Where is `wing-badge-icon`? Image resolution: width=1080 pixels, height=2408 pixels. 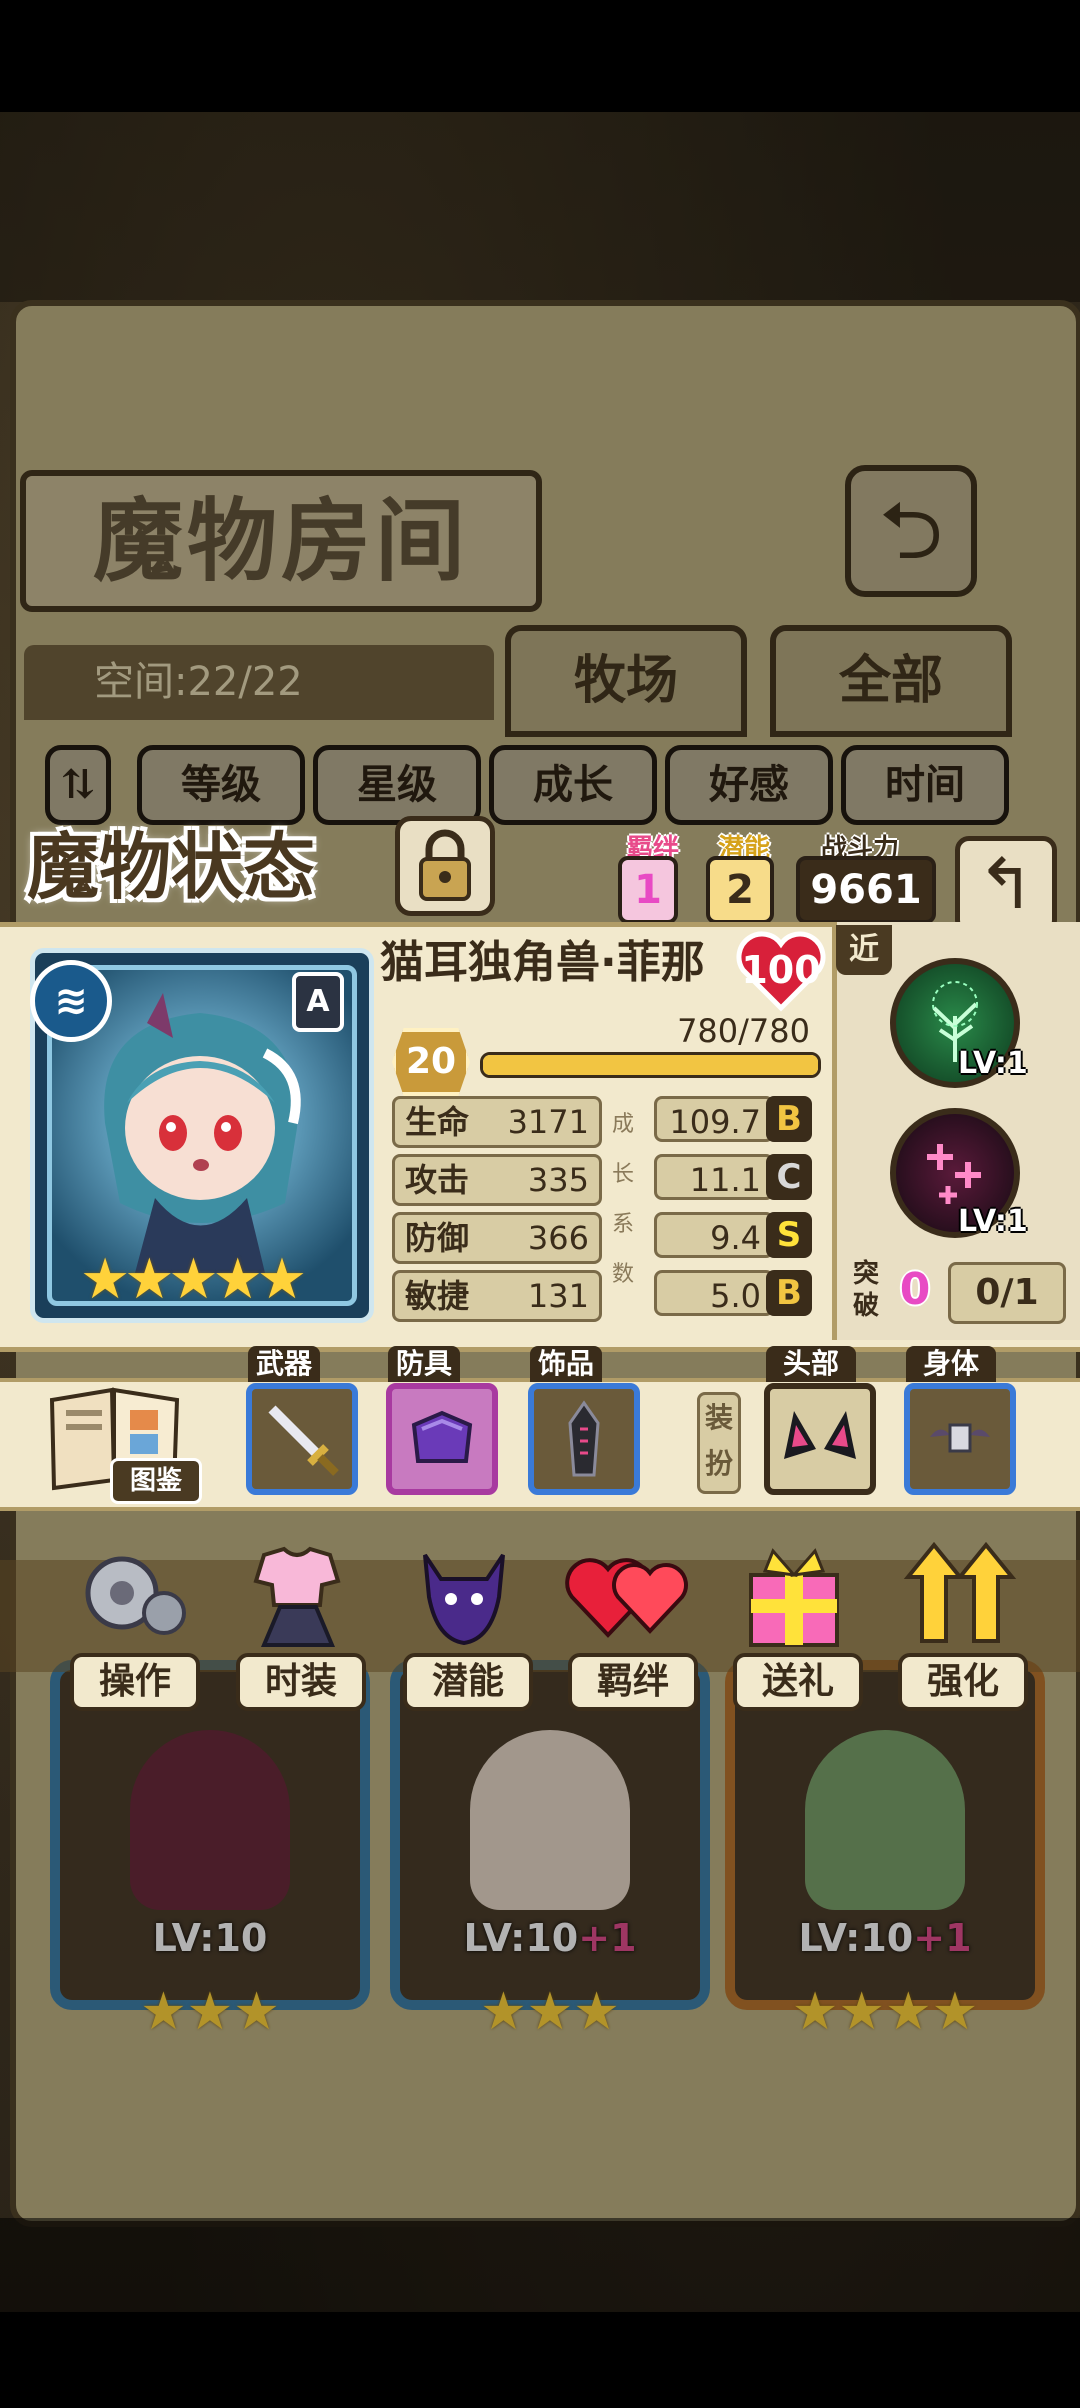
wing-badge-icon is located at coordinates (960, 1438).